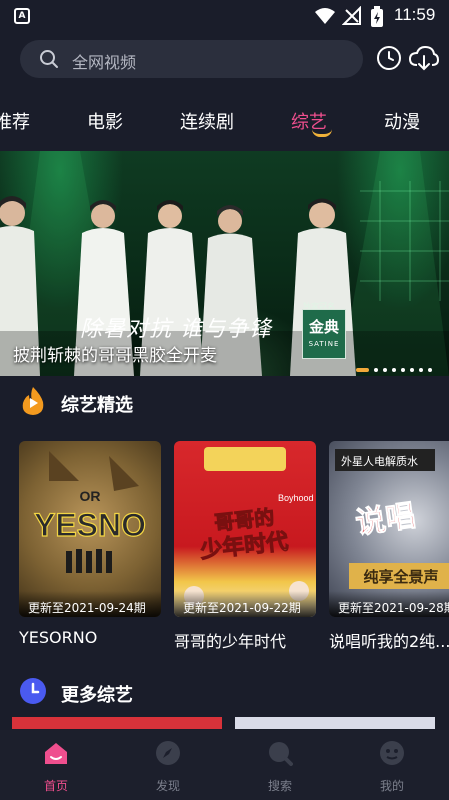 The width and height of the screenshot is (449, 800). Describe the element at coordinates (22, 16) in the screenshot. I see `app-notification-icon: A` at that location.